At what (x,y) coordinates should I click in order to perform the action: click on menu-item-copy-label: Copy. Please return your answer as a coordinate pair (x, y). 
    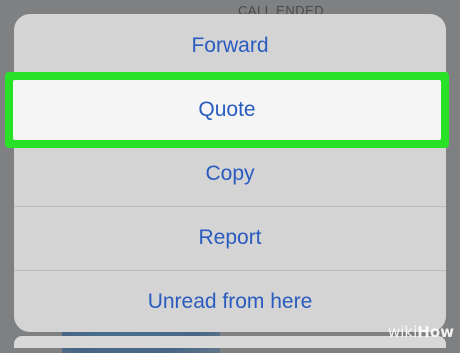
    Looking at the image, I should click on (230, 173).